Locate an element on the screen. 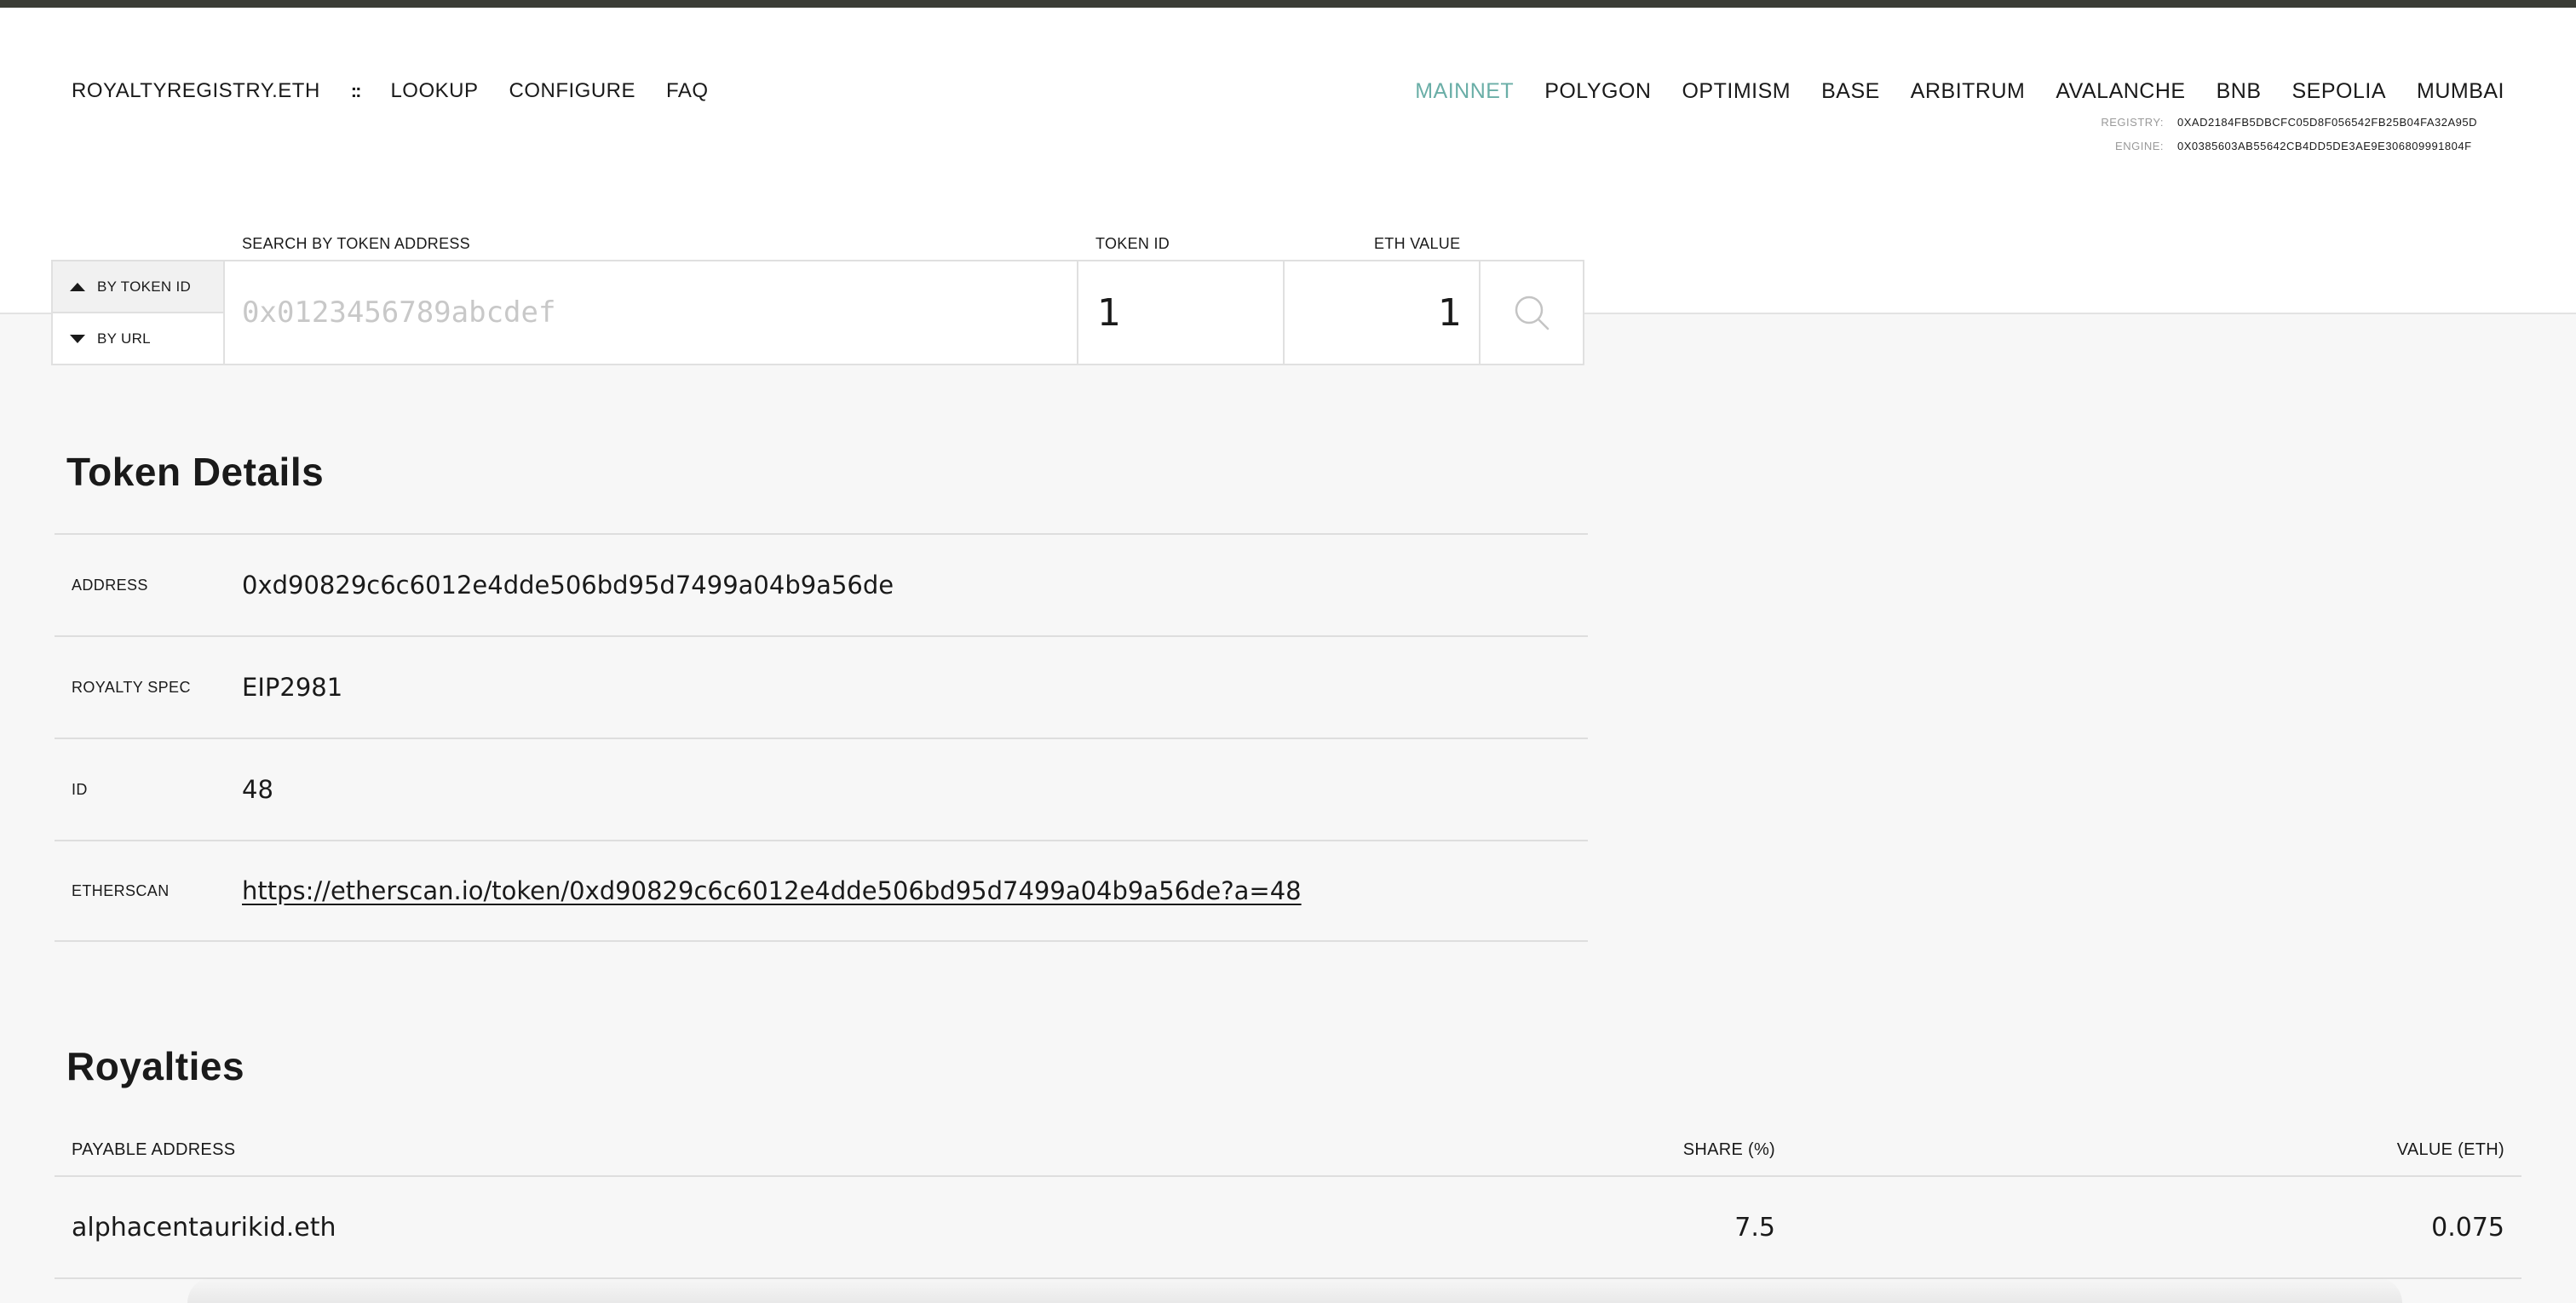 Image resolution: width=2576 pixels, height=1303 pixels. nav-lookup: LOOKUP is located at coordinates (434, 91).